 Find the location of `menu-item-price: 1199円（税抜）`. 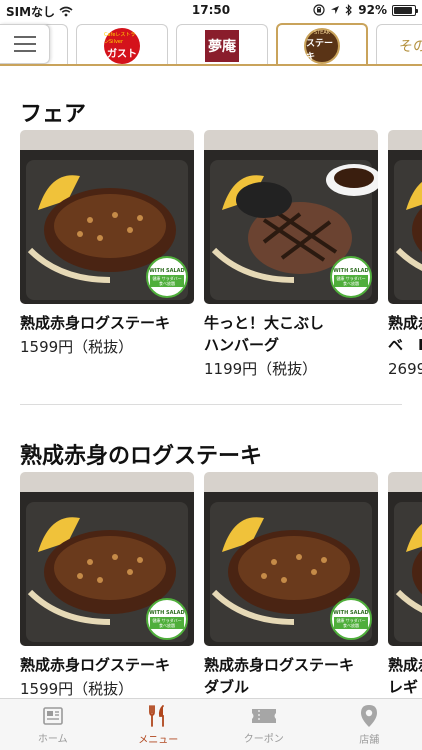

menu-item-price: 1199円（税抜） is located at coordinates (261, 369).